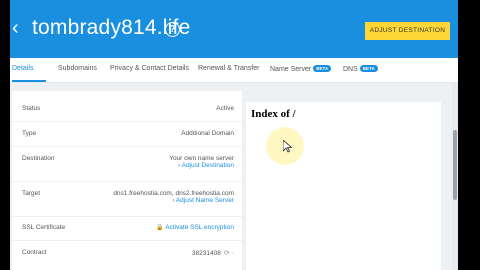 The width and height of the screenshot is (480, 270). I want to click on adjust-destination-button: ADJUST DESTINATION, so click(407, 31).